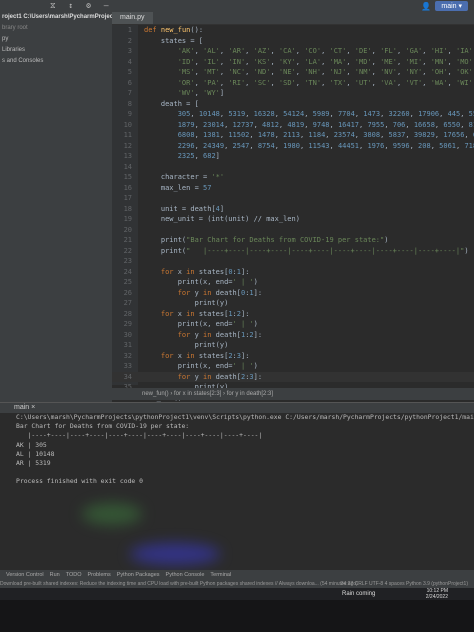 This screenshot has width=474, height=632. I want to click on code-line: 26 for y in death[0:1]:, so click(293, 293).